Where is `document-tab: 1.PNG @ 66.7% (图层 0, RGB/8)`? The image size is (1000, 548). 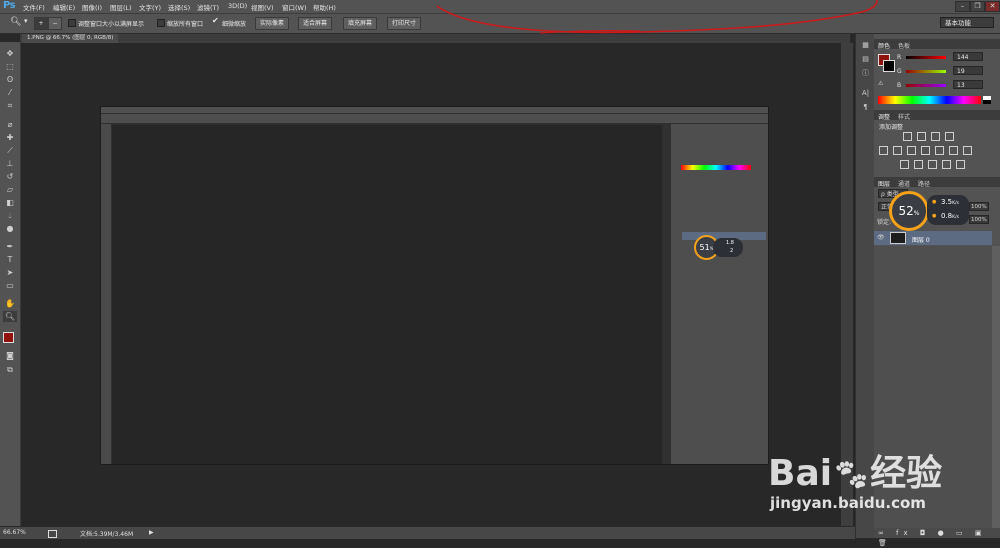
document-tab: 1.PNG @ 66.7% (图层 0, RGB/8) is located at coordinates (70, 38).